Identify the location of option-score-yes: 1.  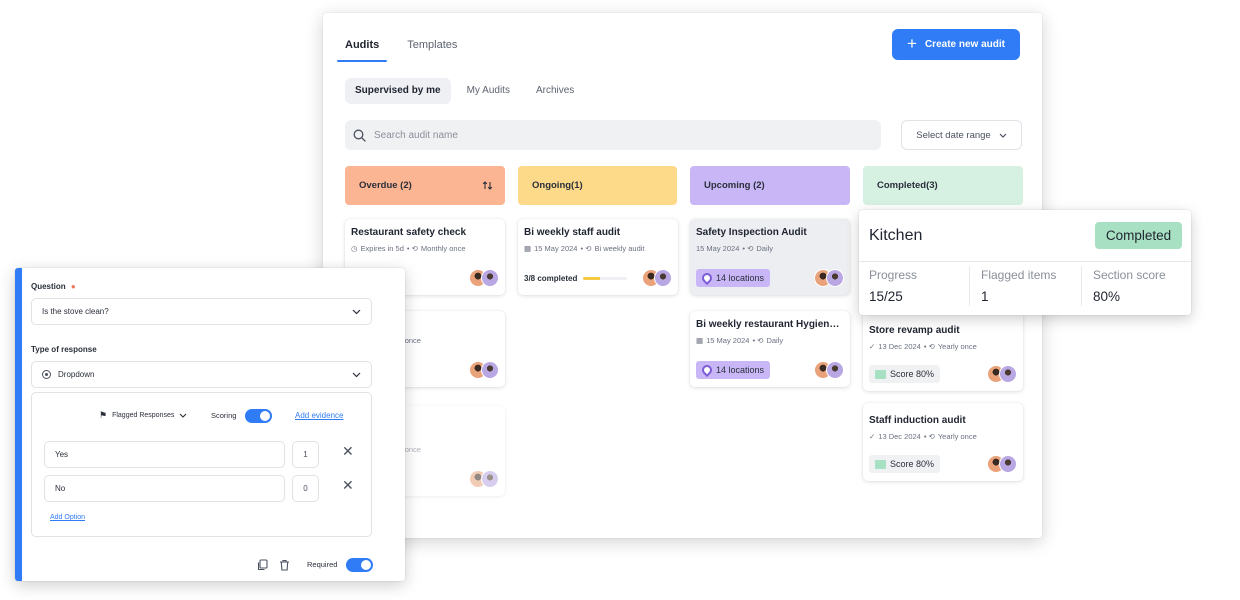
(305, 454).